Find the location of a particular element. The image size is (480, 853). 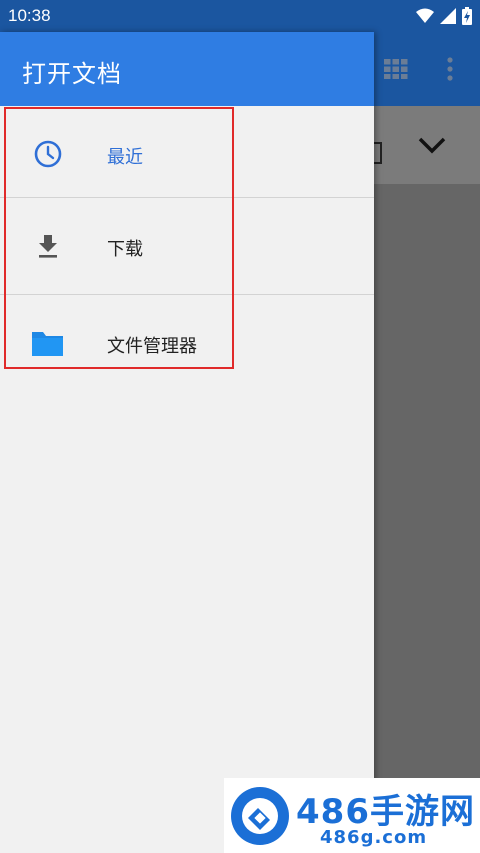

more-vert-icon is located at coordinates (450, 69).